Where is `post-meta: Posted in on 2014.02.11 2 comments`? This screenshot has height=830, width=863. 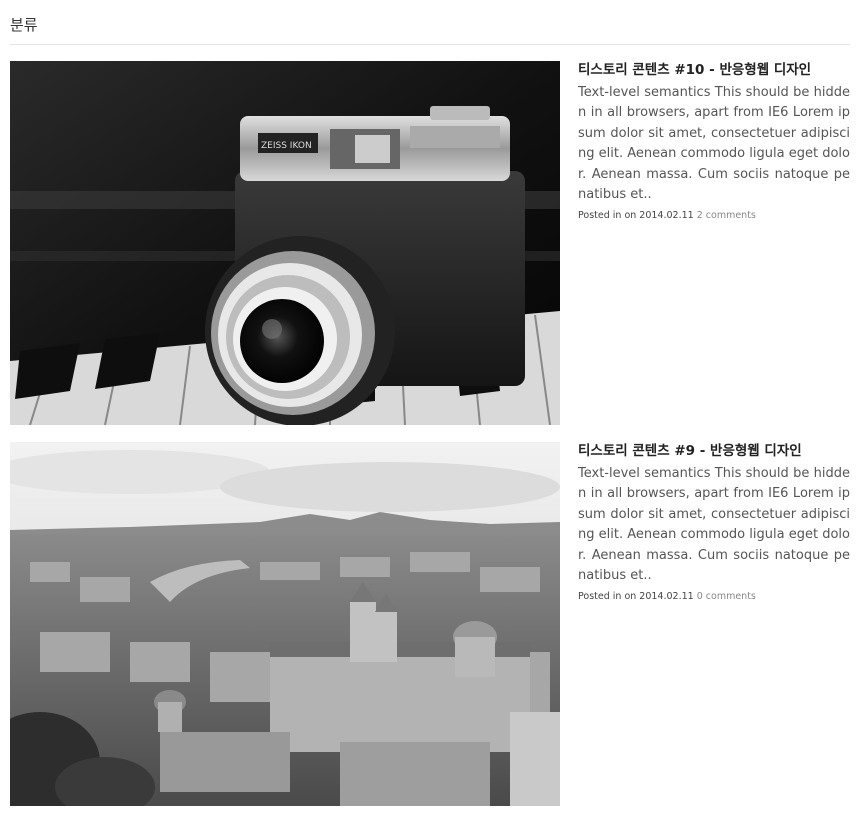
post-meta: Posted in on 2014.02.11 2 comments is located at coordinates (714, 215).